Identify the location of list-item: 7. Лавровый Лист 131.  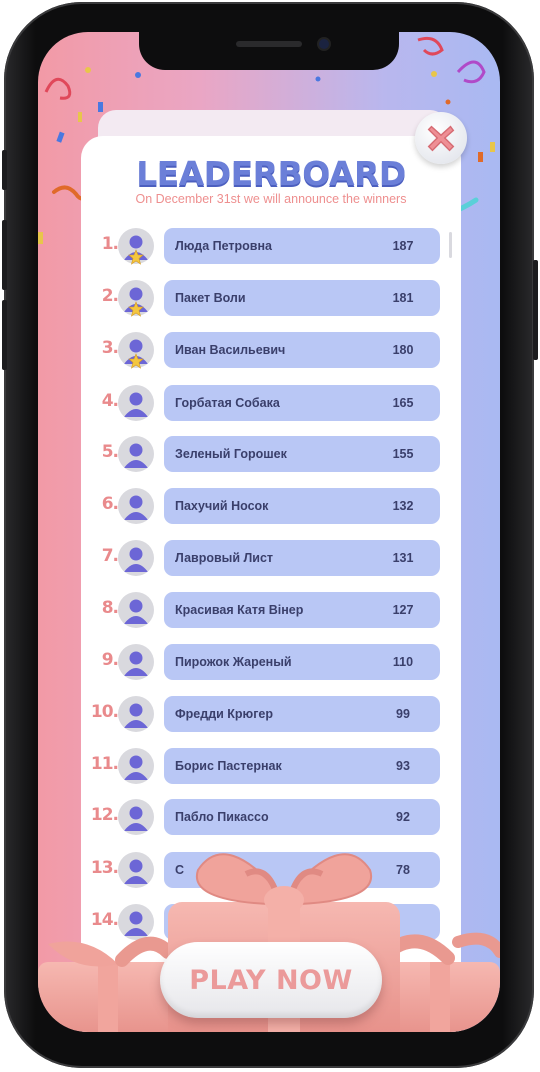
(269, 559).